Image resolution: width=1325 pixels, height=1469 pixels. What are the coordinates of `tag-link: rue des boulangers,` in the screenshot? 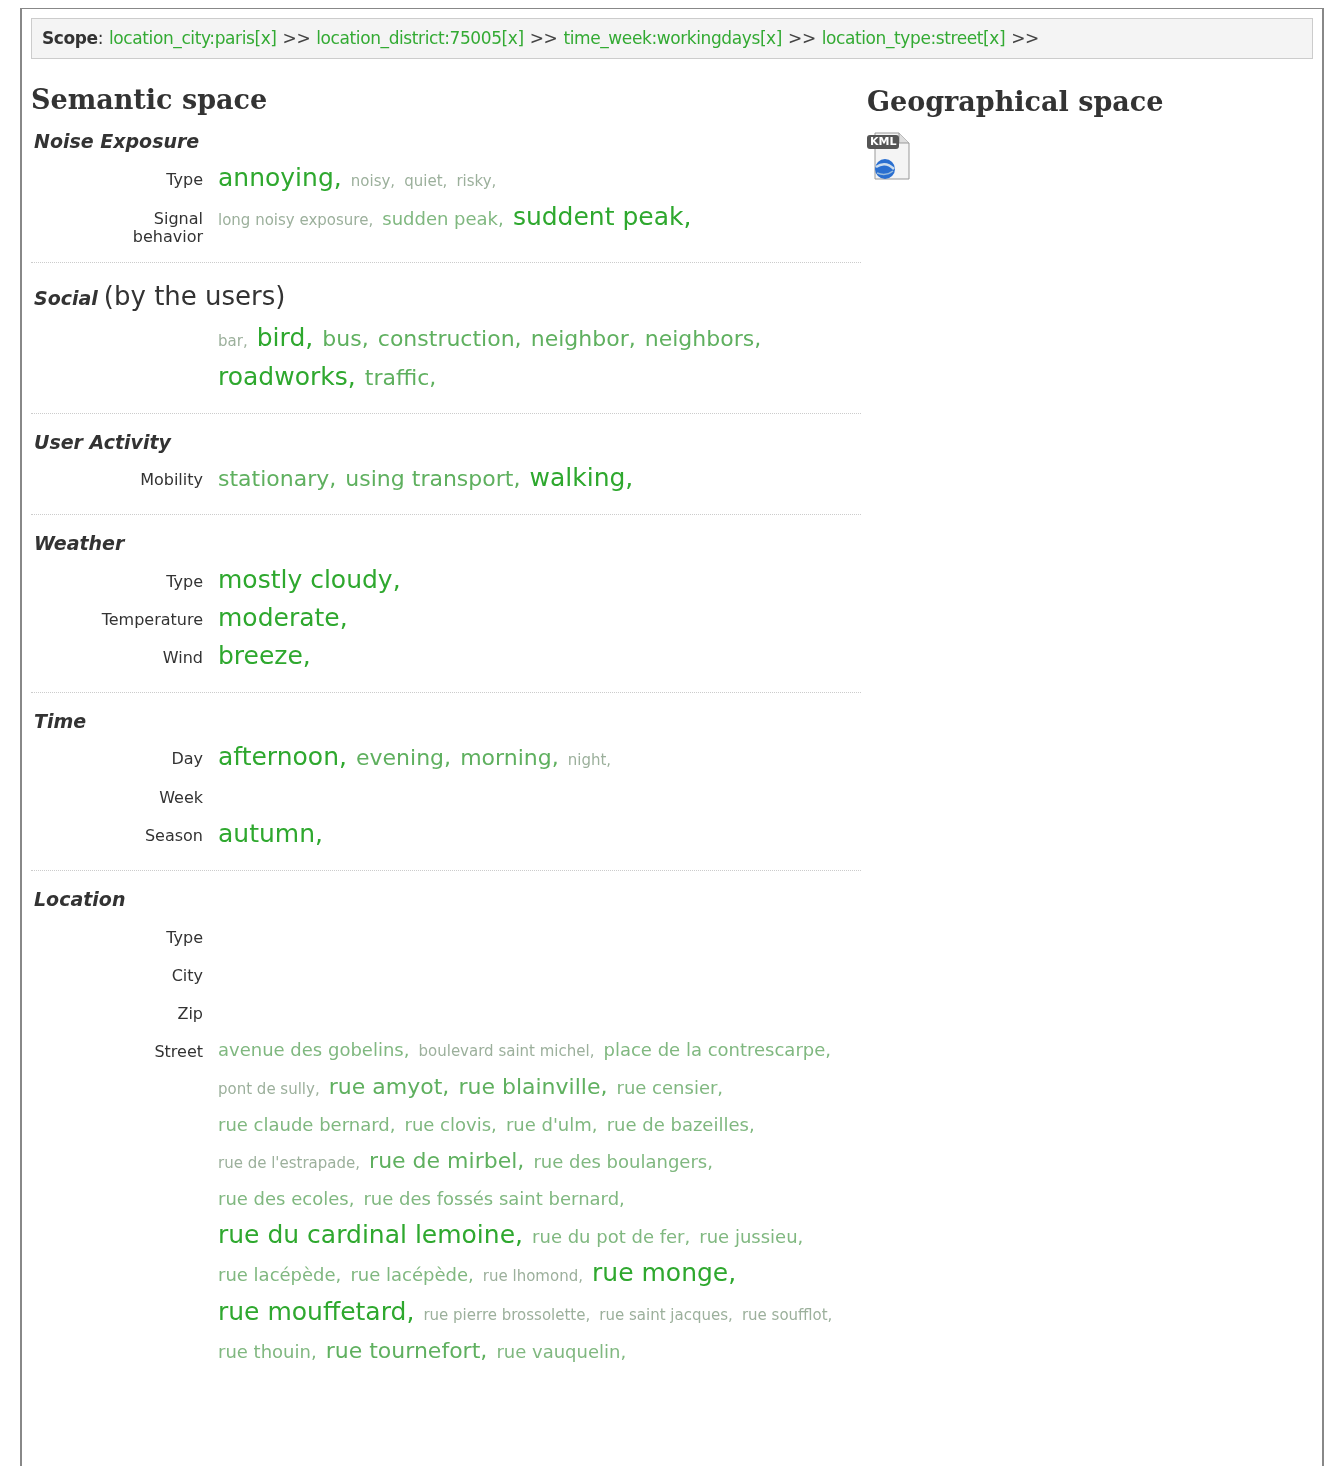 It's located at (623, 1161).